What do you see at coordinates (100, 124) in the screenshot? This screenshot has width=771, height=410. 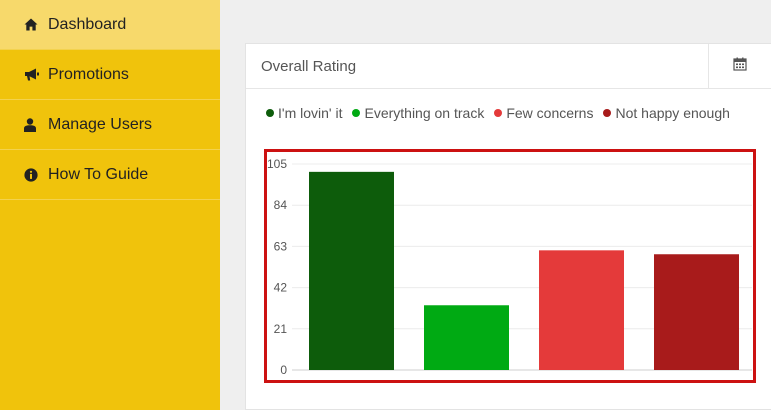 I see `sidebar-item-label: Manage Users` at bounding box center [100, 124].